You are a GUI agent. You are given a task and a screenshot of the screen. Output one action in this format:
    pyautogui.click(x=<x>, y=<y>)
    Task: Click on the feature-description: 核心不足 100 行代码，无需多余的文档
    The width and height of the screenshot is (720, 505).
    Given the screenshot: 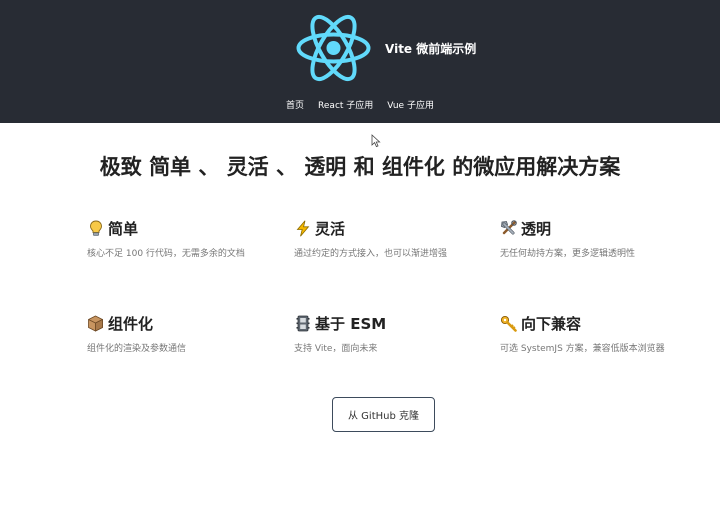 What is the action you would take?
    pyautogui.click(x=166, y=254)
    